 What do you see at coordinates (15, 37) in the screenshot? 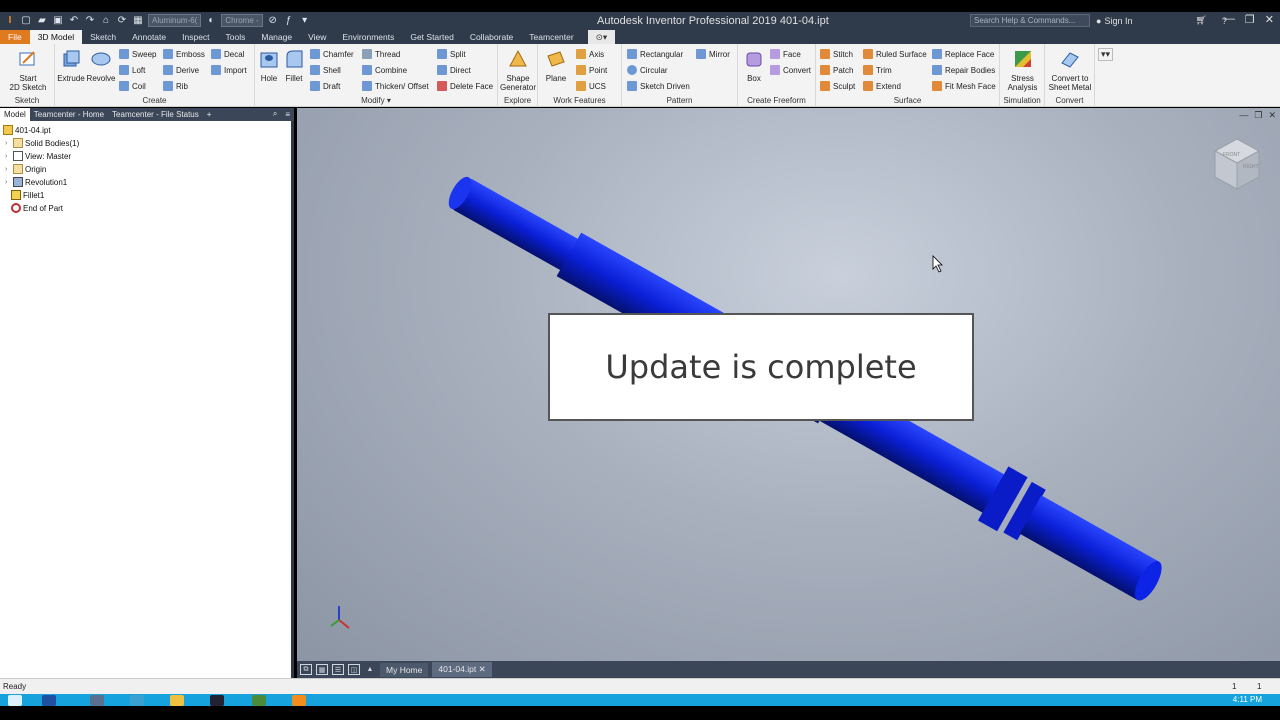
I see `tab-file: File` at bounding box center [15, 37].